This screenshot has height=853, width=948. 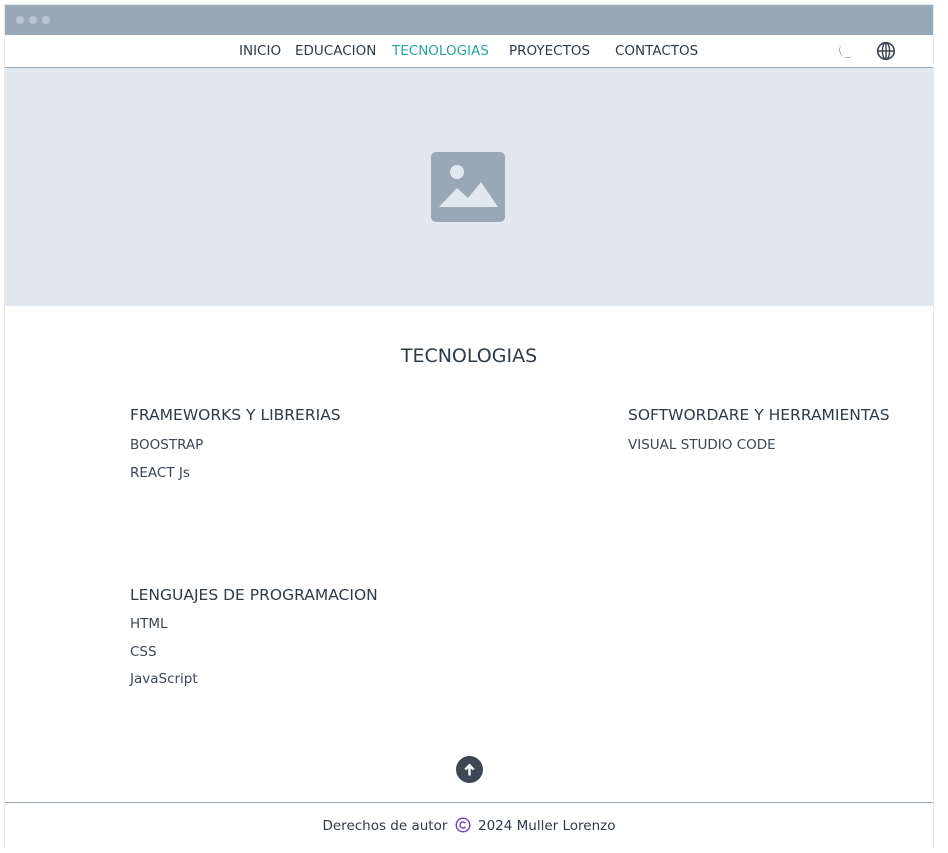 I want to click on footer-text: Derechos de autor 2024 Muller Lorenzo, so click(x=469, y=825).